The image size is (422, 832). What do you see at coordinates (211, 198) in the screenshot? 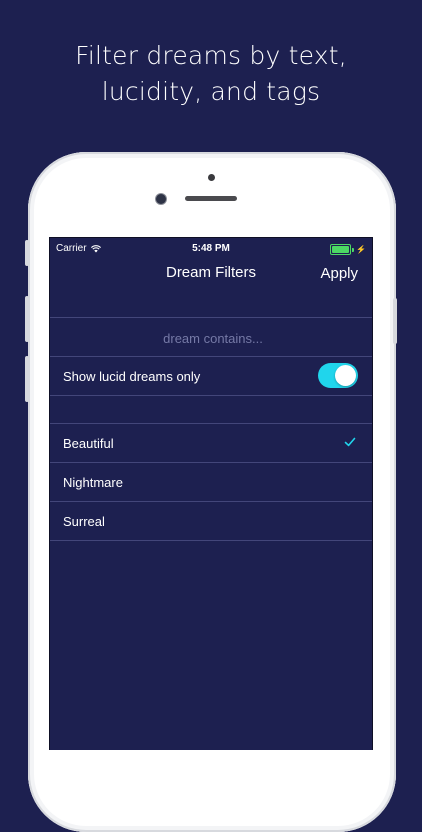
I see `earpiece-speaker` at bounding box center [211, 198].